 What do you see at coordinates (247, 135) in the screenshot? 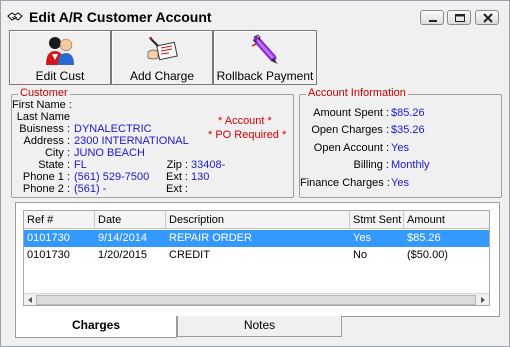
I see `po-required-flag: * PO Required *` at bounding box center [247, 135].